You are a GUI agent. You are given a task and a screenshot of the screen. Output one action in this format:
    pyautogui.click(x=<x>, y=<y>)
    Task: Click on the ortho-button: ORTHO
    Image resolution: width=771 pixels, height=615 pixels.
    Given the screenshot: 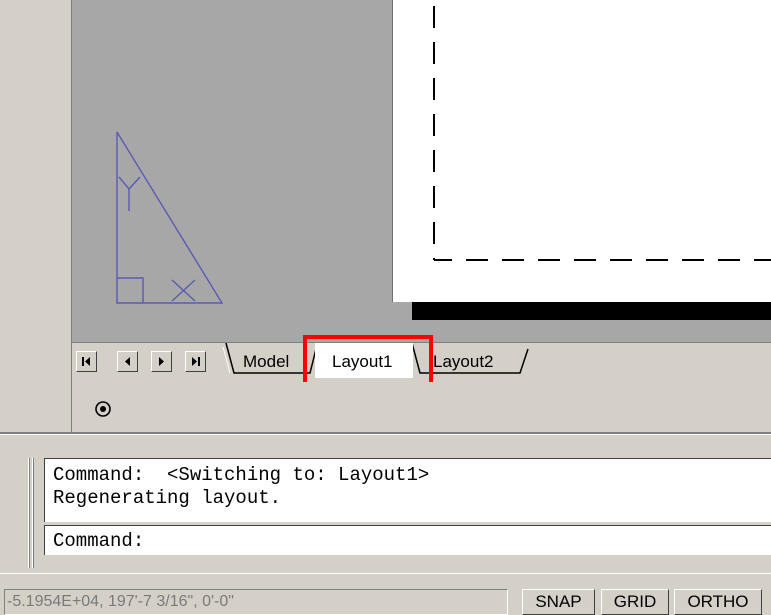 What is the action you would take?
    pyautogui.click(x=718, y=602)
    